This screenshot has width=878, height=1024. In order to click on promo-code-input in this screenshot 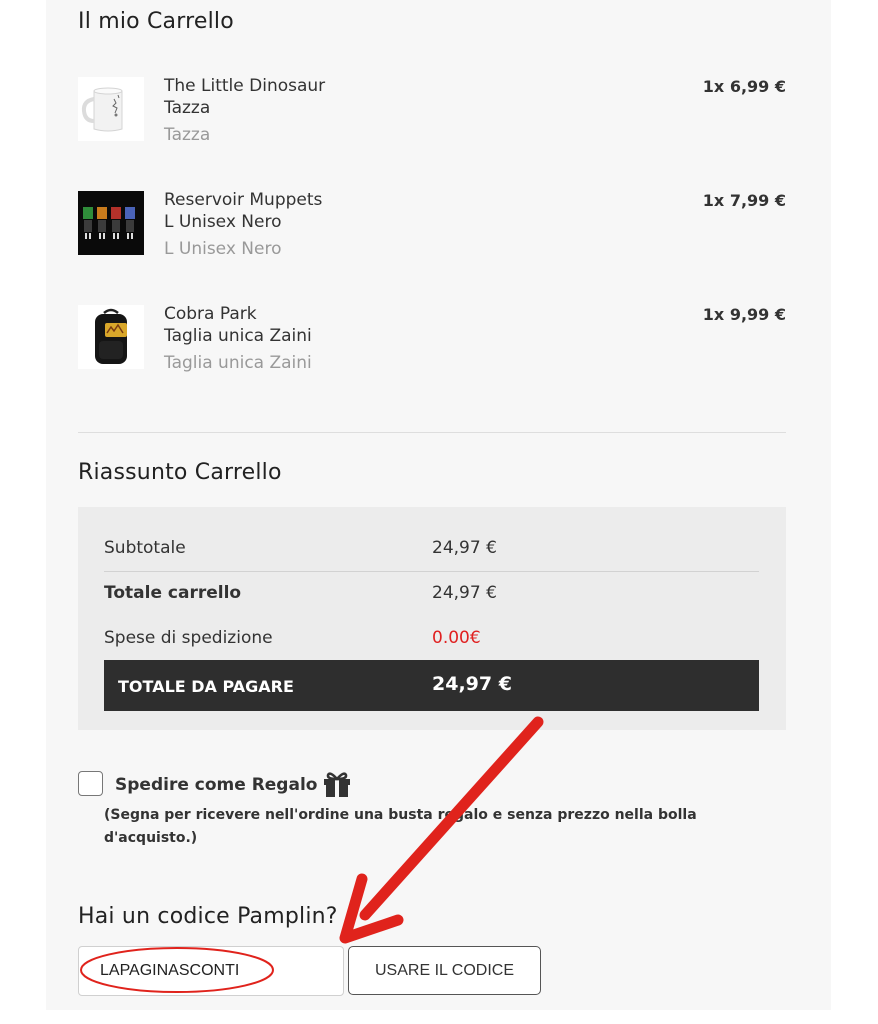, I will do `click(211, 971)`.